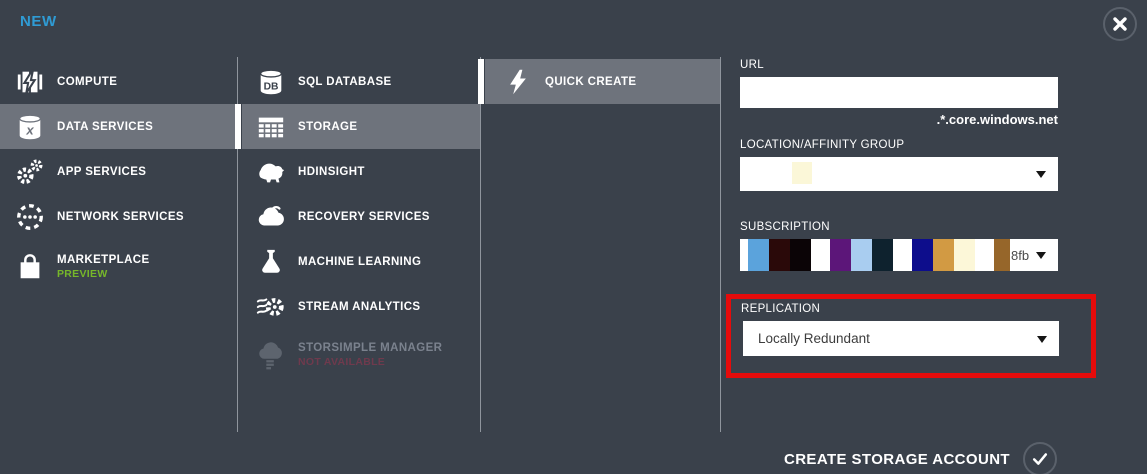 Image resolution: width=1147 pixels, height=474 pixels. Describe the element at coordinates (271, 307) in the screenshot. I see `stream-analytics-icon` at that location.